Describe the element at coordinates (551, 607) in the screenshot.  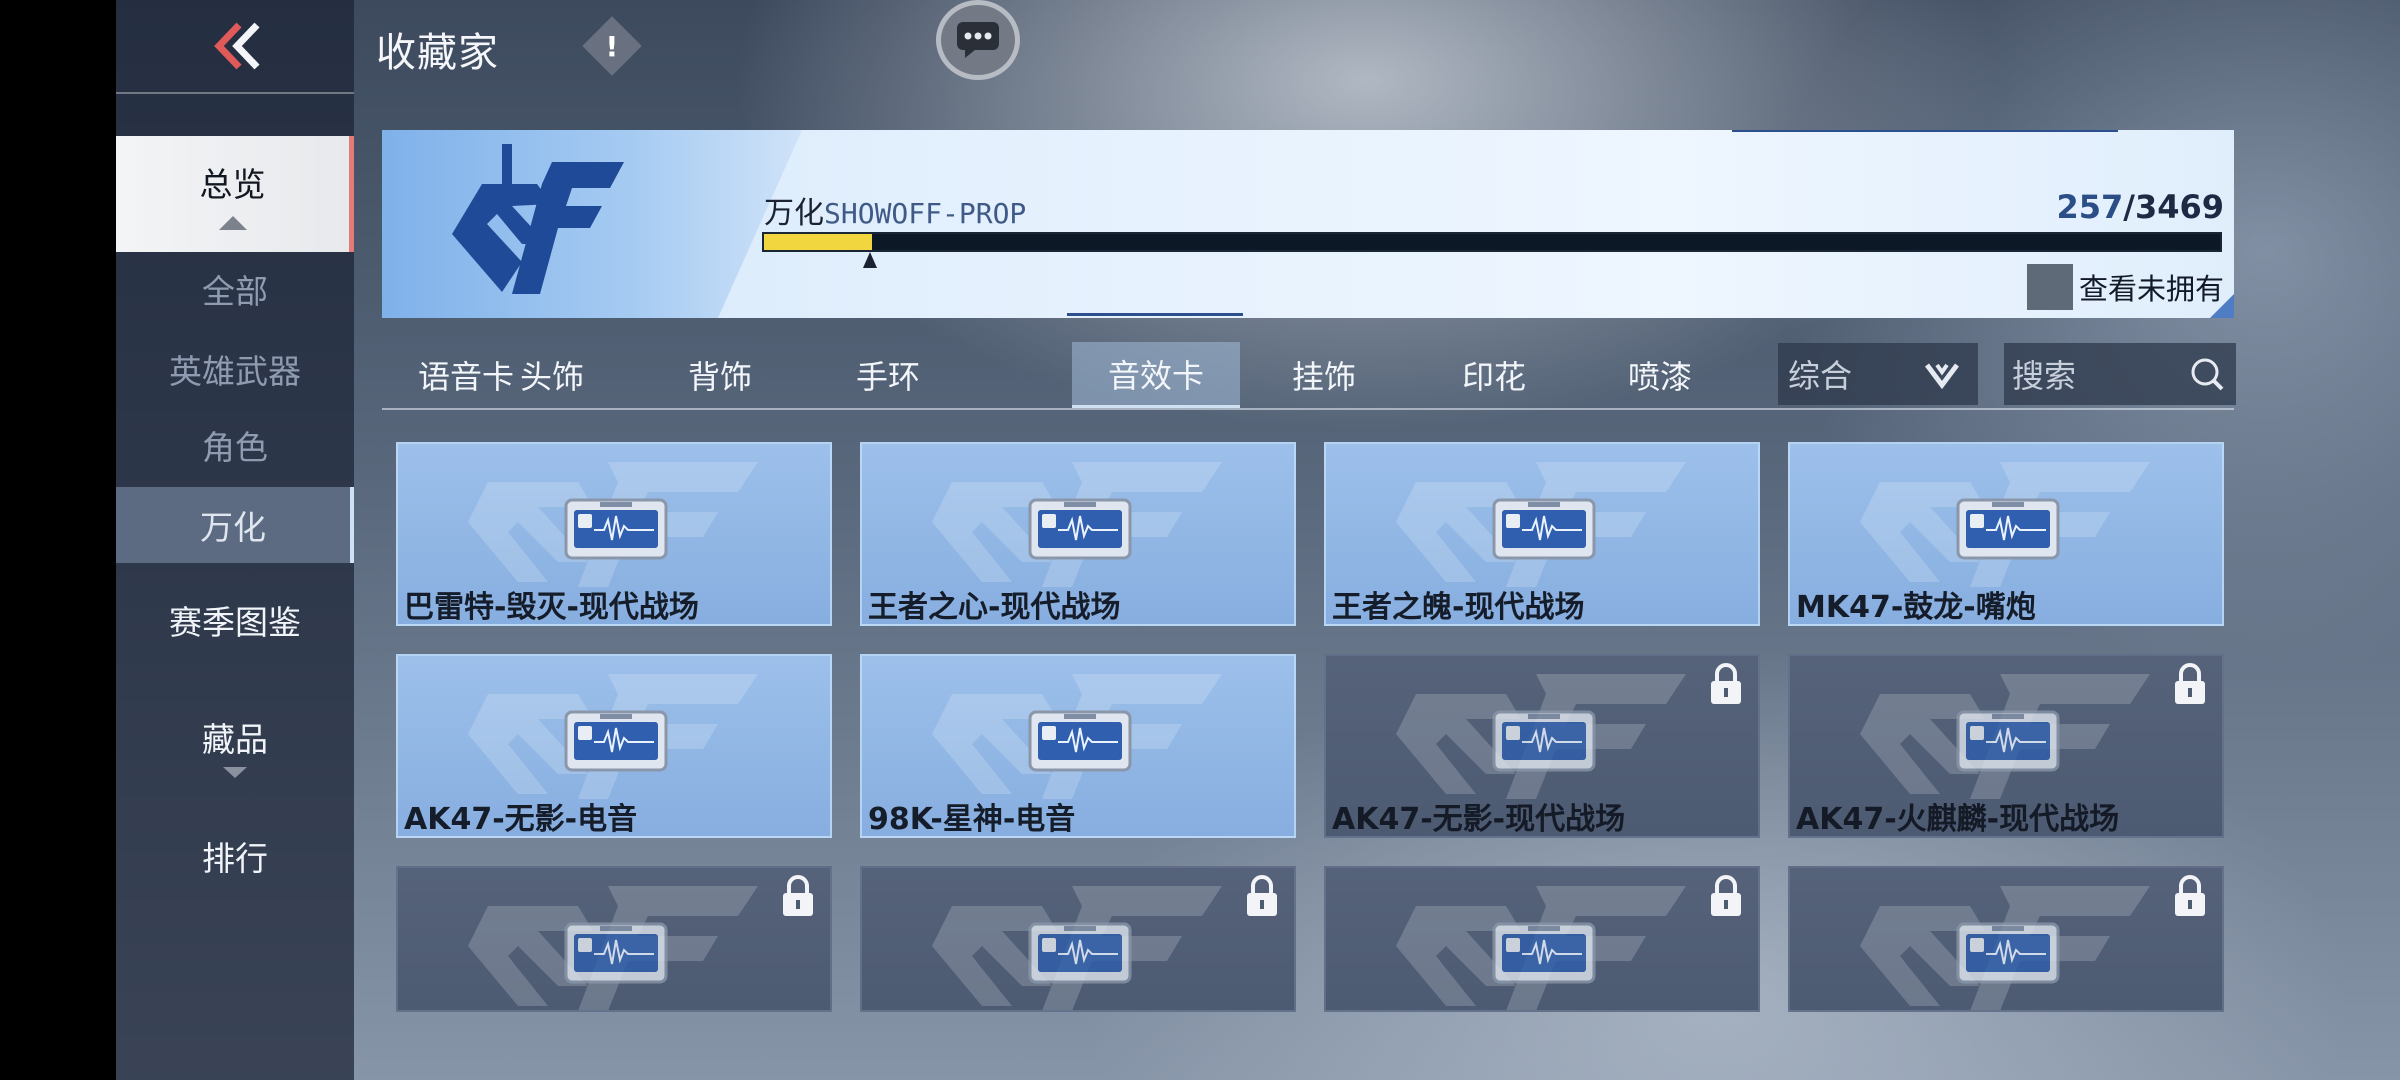
I see `item-name: 巴雷特-毁灭-现代战场` at that location.